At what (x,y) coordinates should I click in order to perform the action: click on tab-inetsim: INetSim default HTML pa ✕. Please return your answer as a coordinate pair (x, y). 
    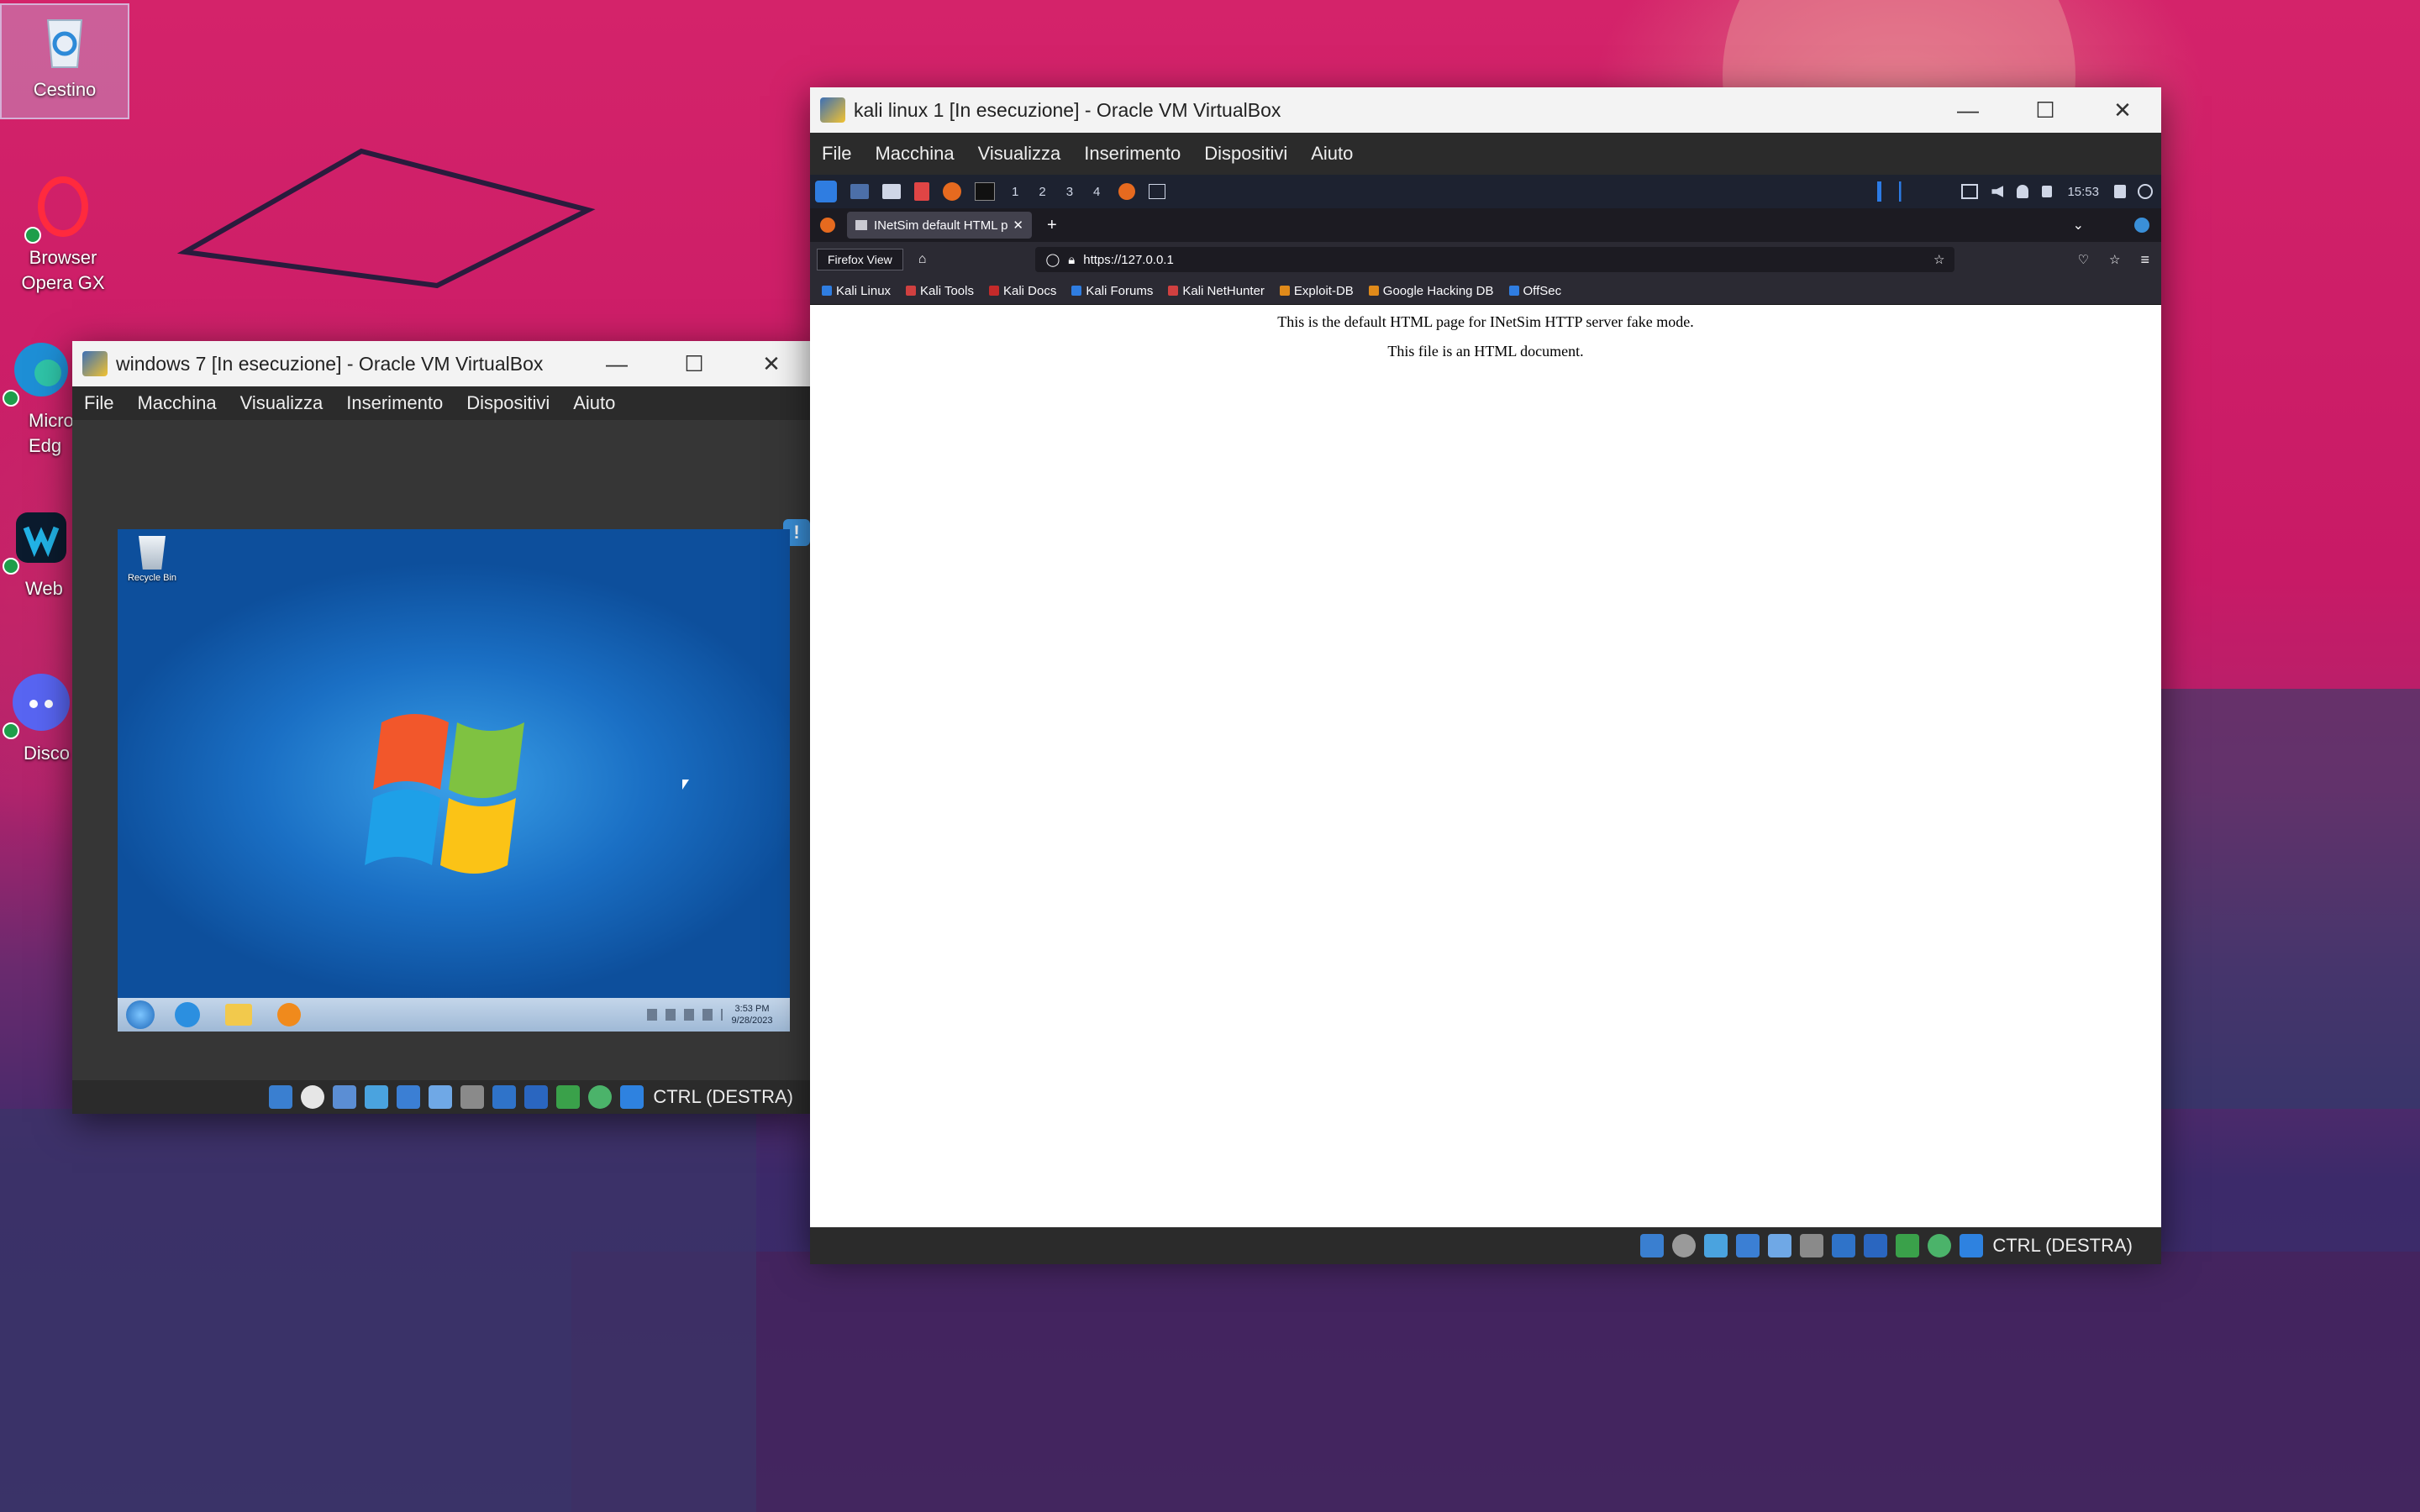
    Looking at the image, I should click on (939, 225).